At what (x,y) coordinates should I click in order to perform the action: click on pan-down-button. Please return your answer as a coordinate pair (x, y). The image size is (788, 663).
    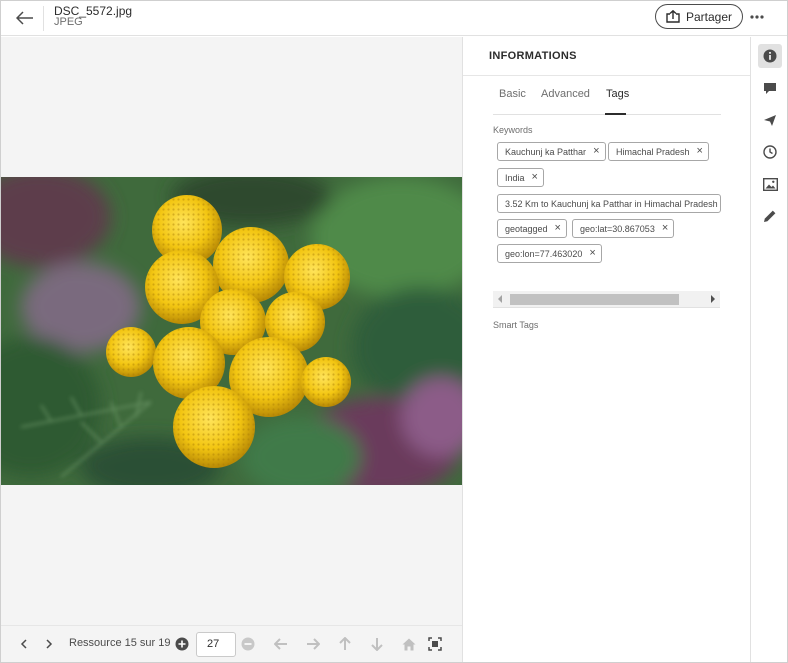
    Looking at the image, I should click on (377, 644).